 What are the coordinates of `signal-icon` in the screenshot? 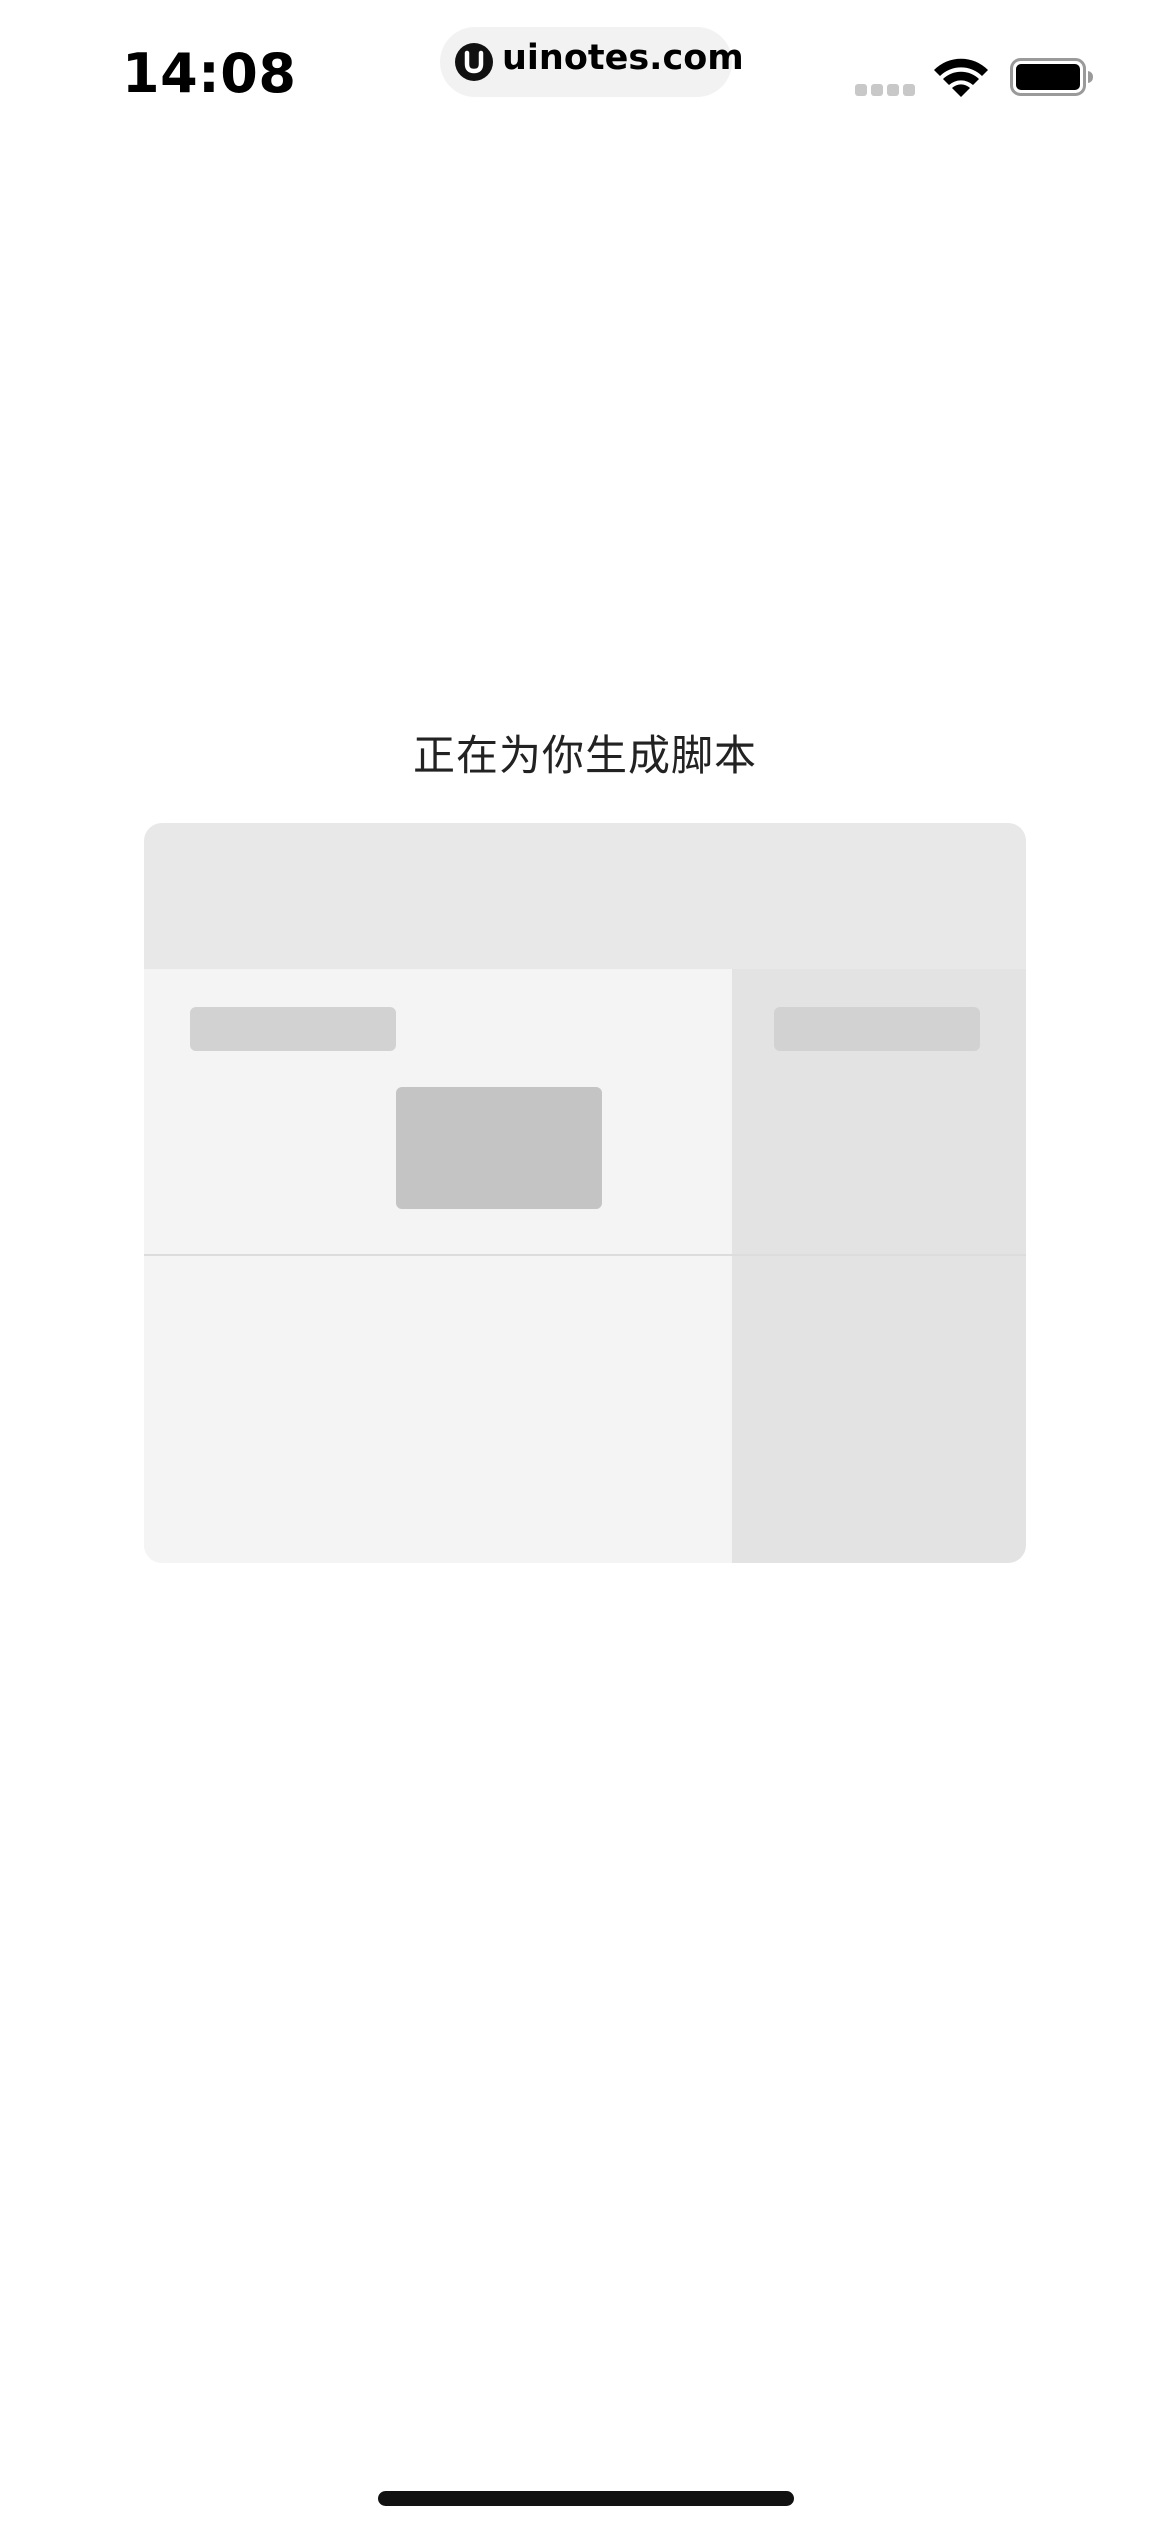 It's located at (886, 90).